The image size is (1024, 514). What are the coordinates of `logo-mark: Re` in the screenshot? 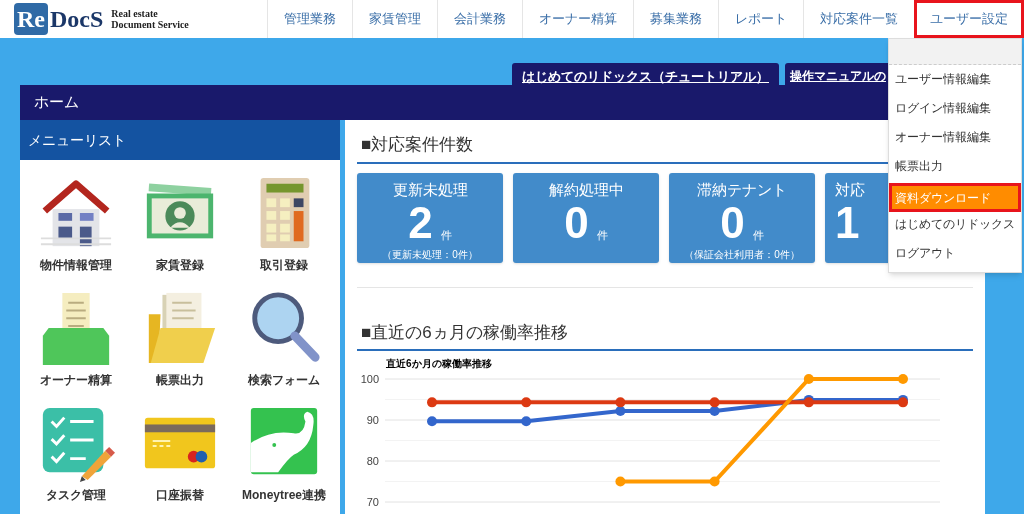 It's located at (31, 19).